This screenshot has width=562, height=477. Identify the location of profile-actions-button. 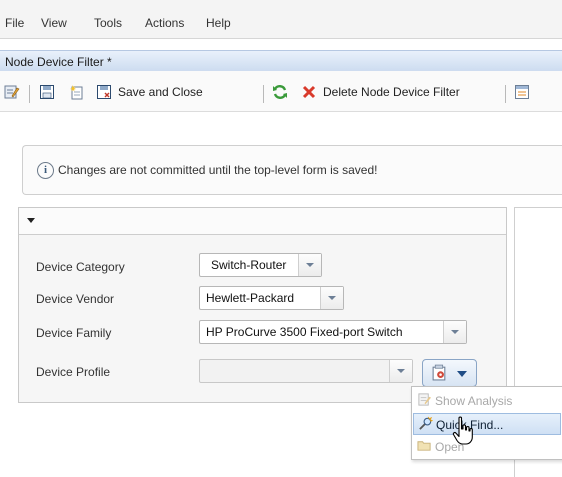
(449, 373).